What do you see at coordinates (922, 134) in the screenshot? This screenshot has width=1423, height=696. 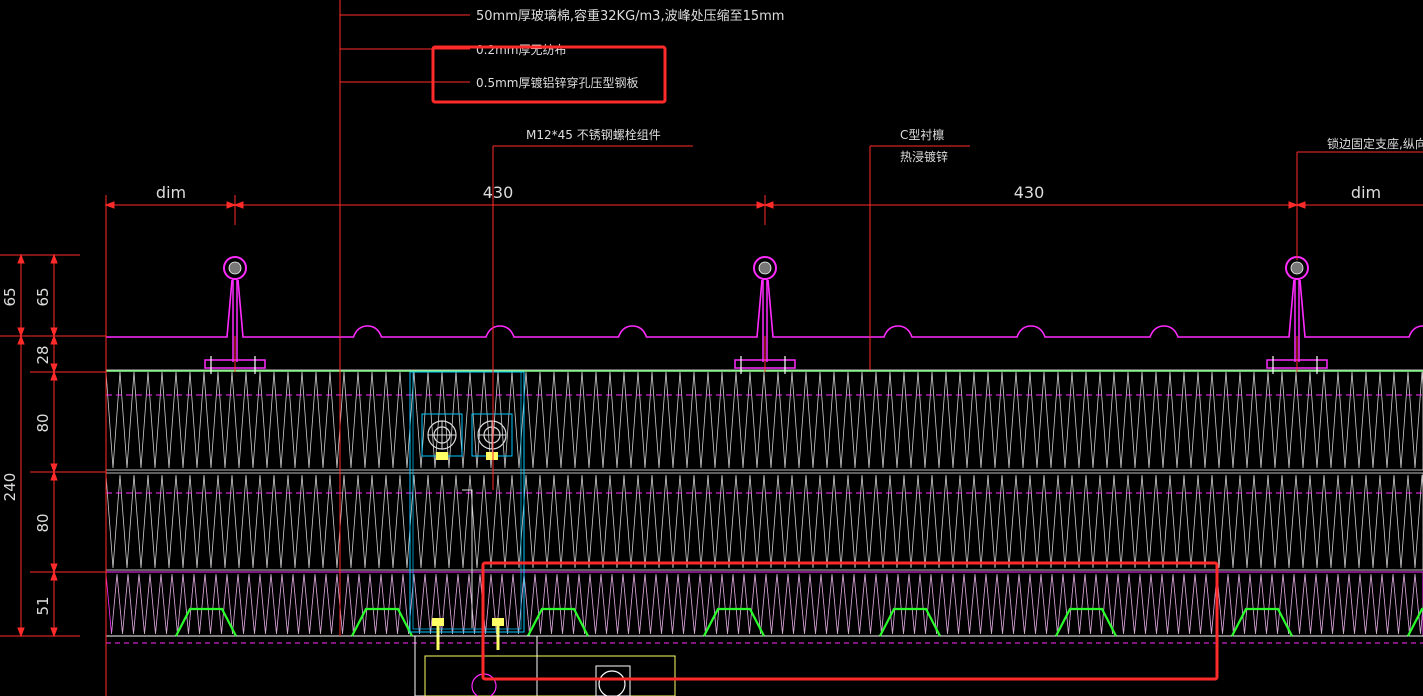 I see `note-purlin-1: C型衬檩` at bounding box center [922, 134].